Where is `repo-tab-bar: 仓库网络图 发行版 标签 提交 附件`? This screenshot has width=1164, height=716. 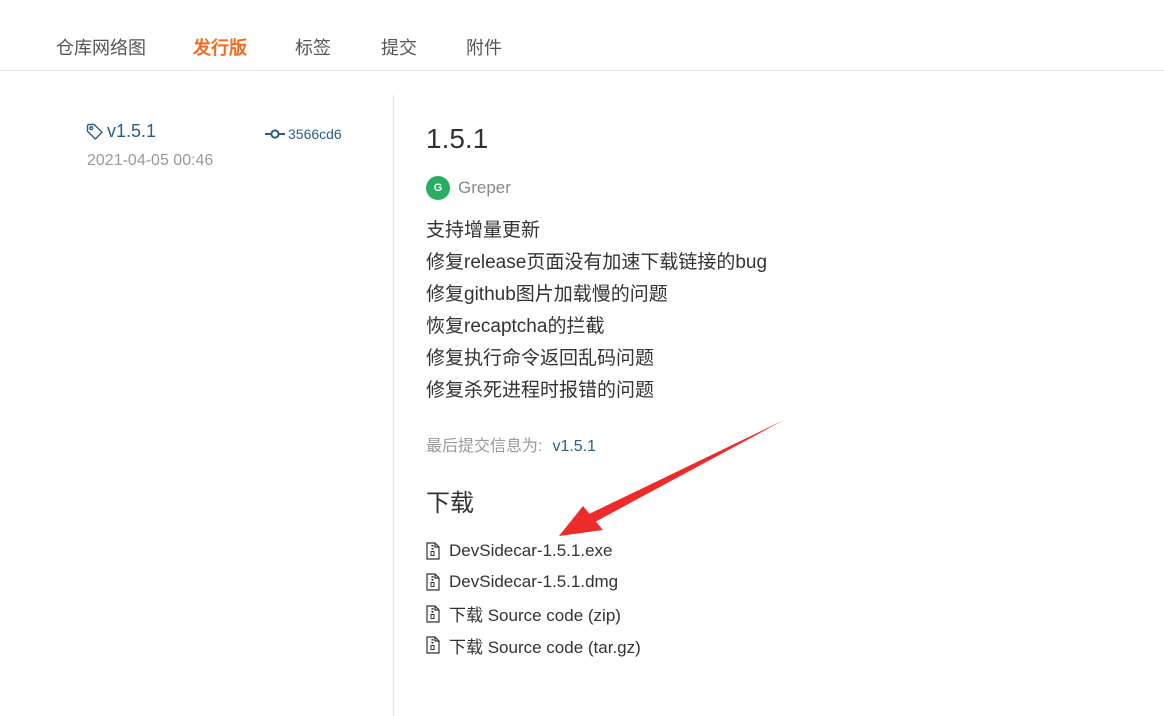
repo-tab-bar: 仓库网络图 发行版 标签 提交 附件 is located at coordinates (582, 35).